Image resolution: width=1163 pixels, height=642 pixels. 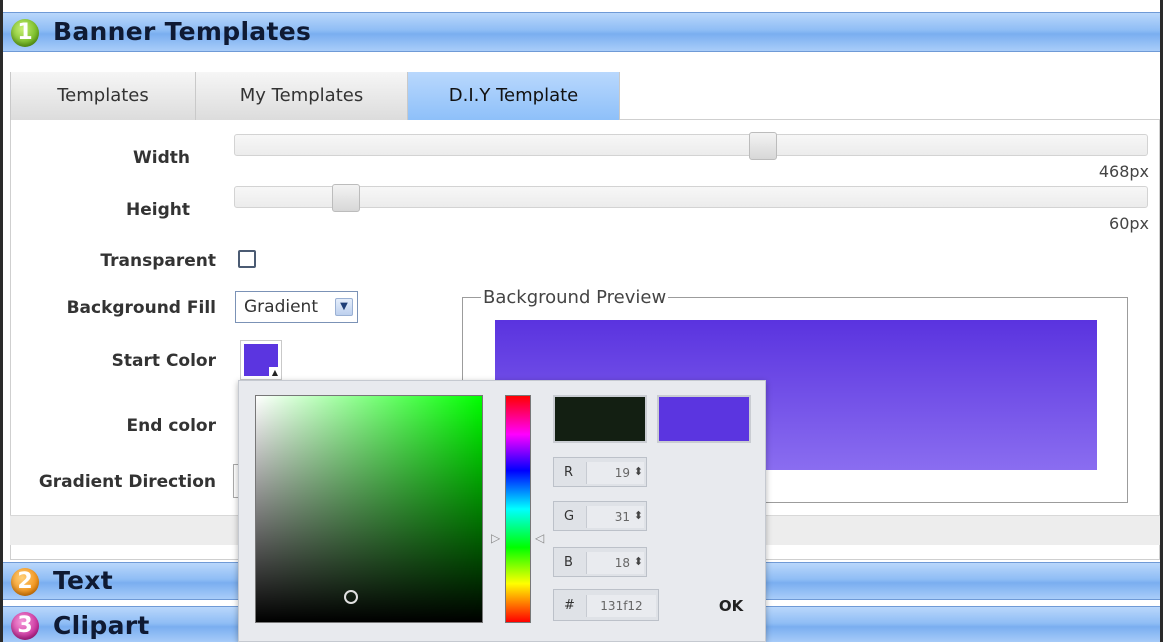 I want to click on sv-black-layer, so click(x=369, y=509).